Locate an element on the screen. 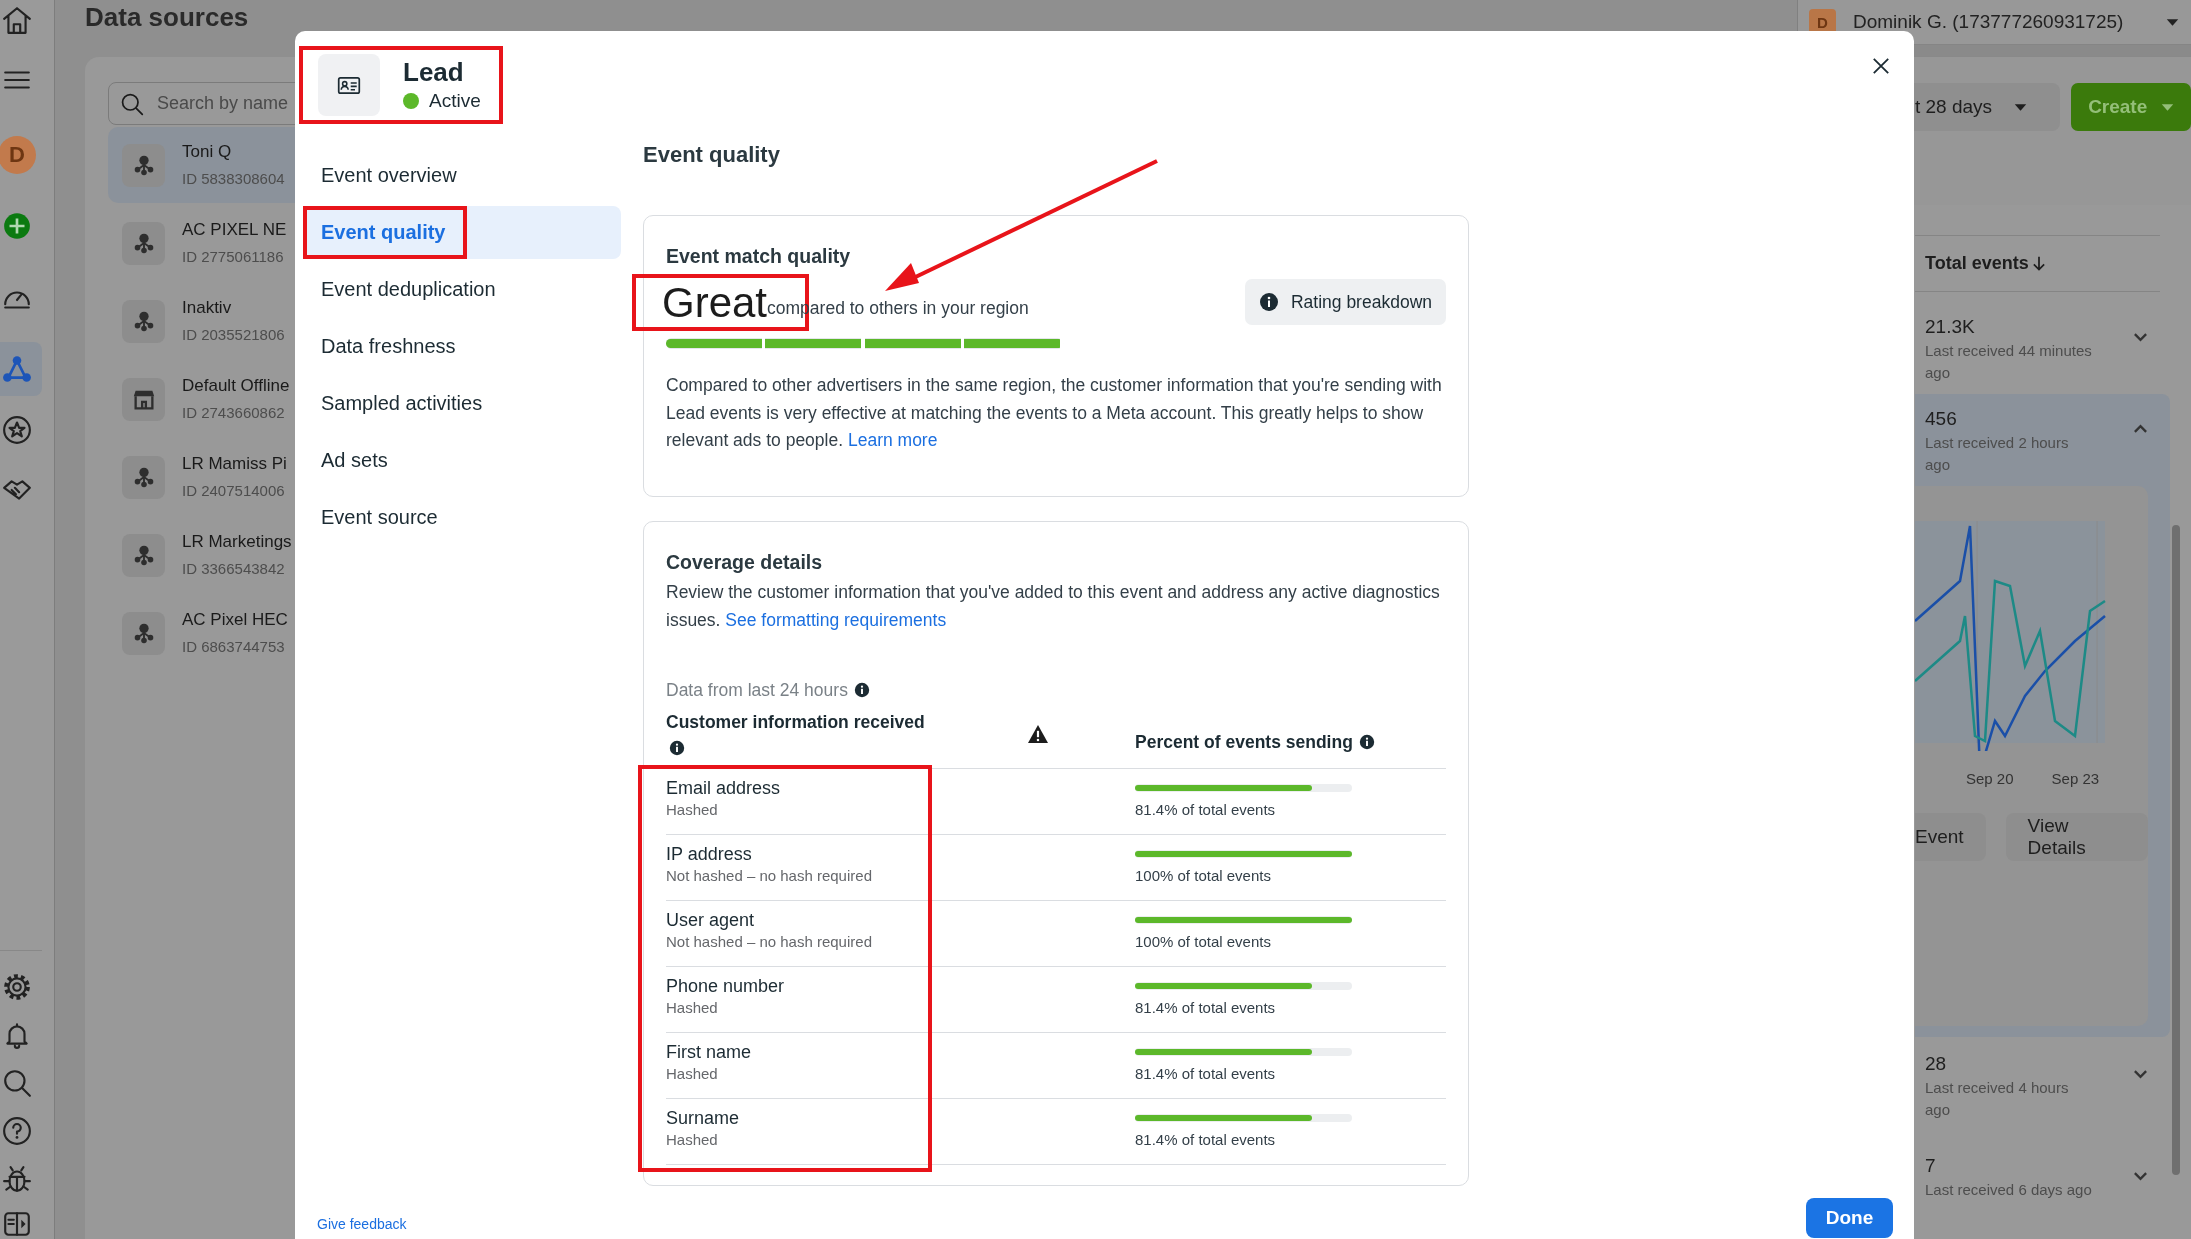 The image size is (2191, 1239). rating-breakdown-button: Rating breakdown is located at coordinates (1345, 302).